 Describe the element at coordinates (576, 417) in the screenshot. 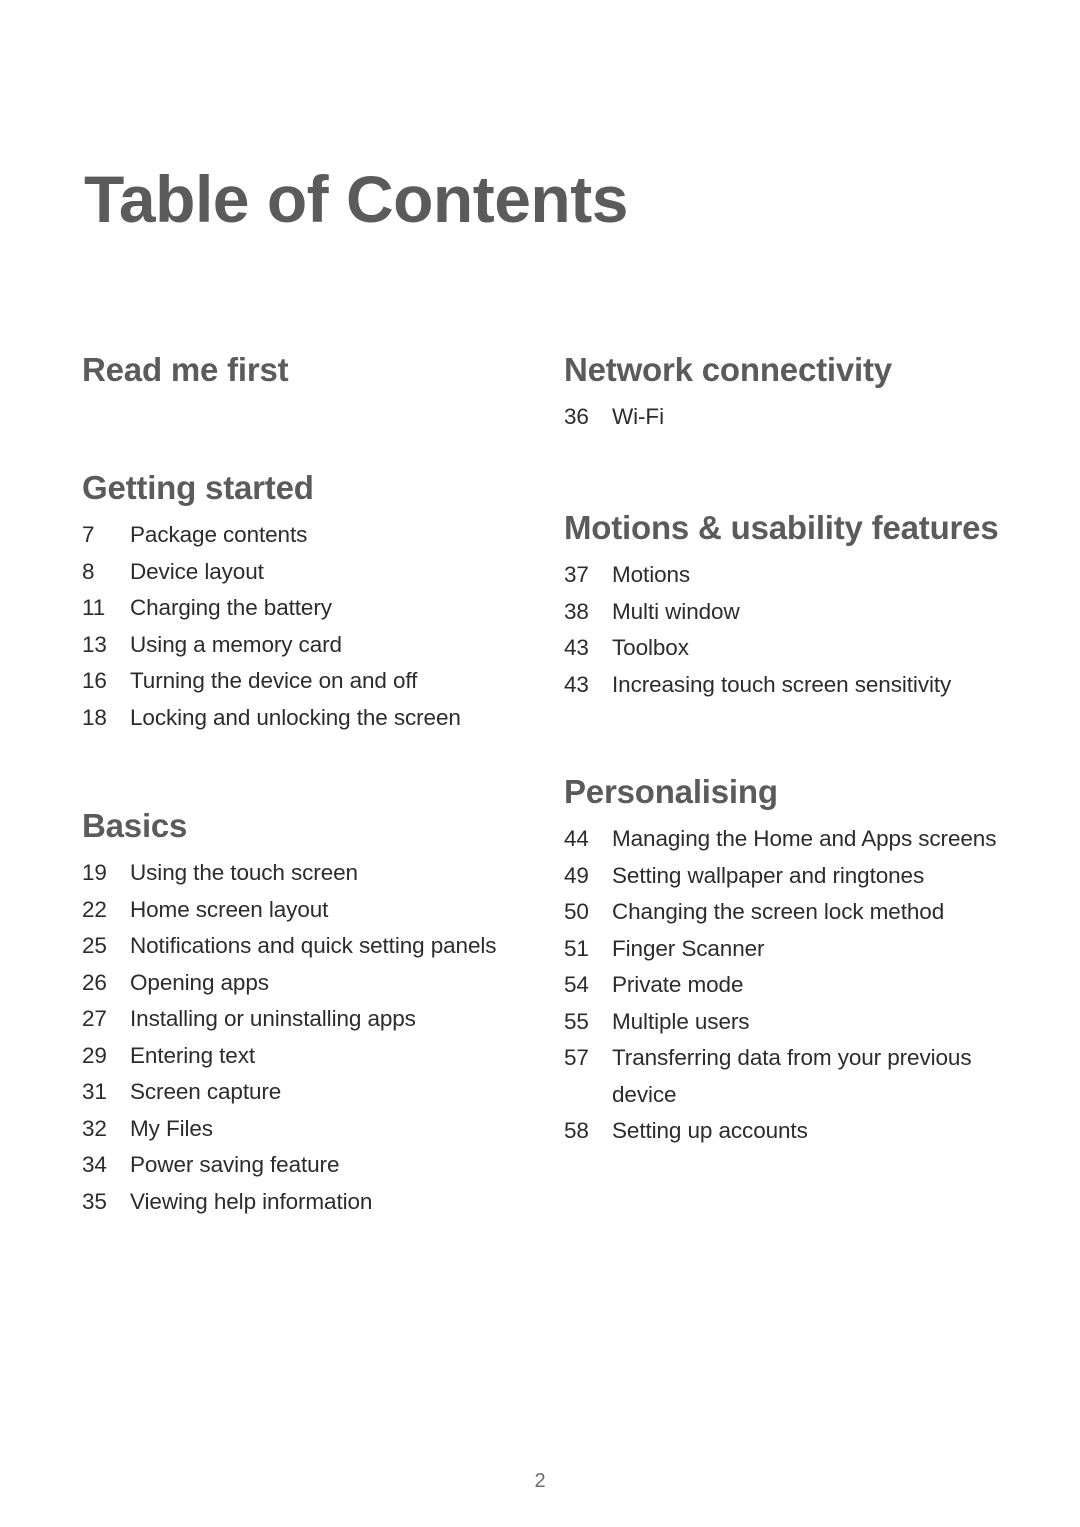

I see `toc-entry-page-number: 36` at that location.